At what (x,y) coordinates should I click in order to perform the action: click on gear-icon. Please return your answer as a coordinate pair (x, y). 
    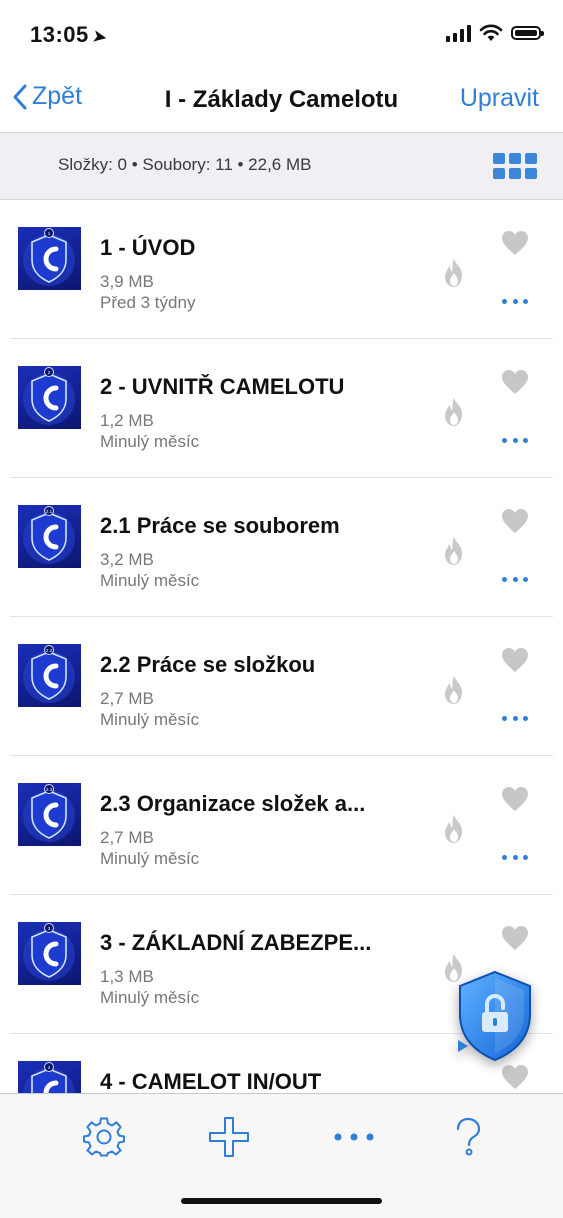
    Looking at the image, I should click on (104, 1137).